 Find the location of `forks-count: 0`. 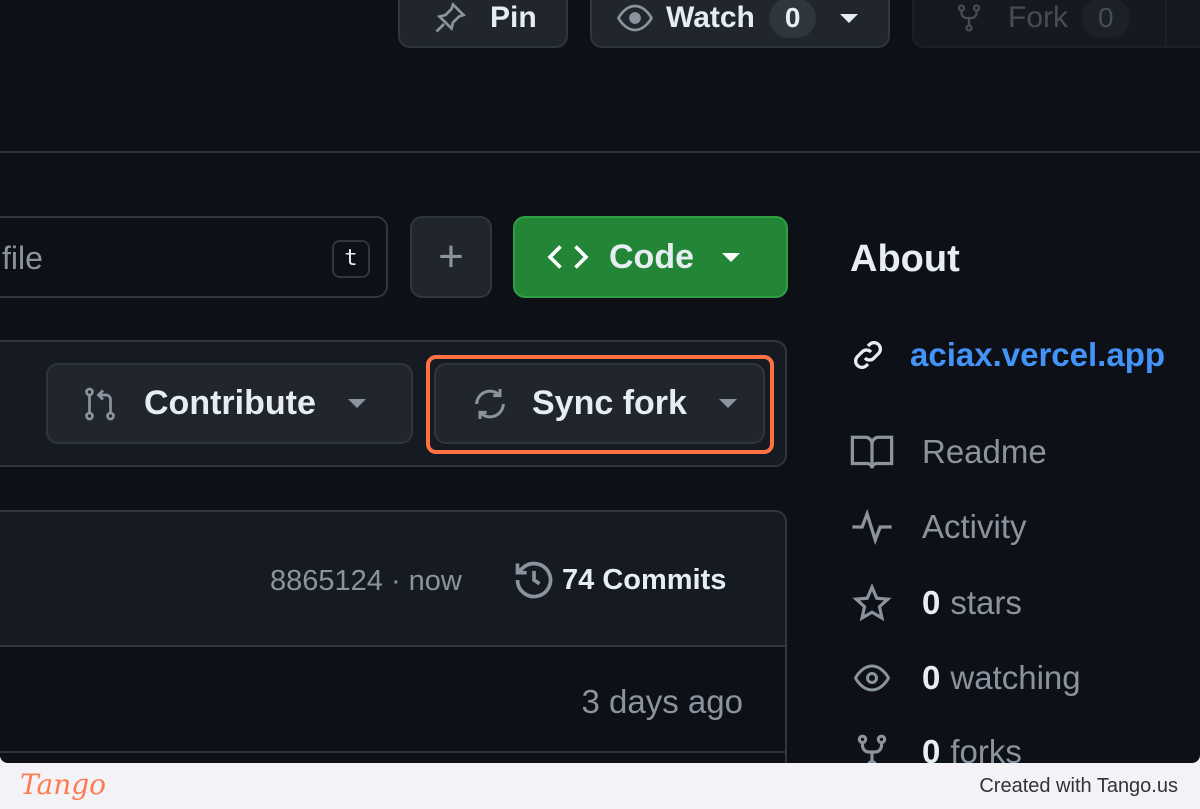

forks-count: 0 is located at coordinates (931, 748).